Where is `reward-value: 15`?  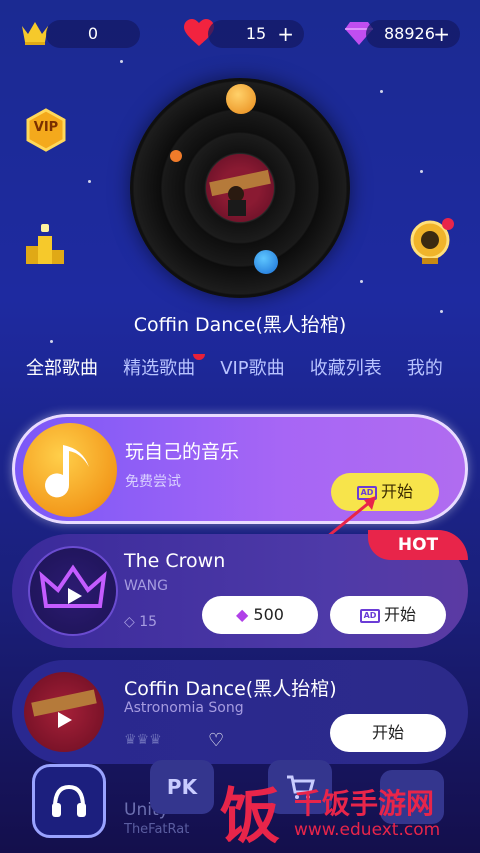
reward-value: 15 is located at coordinates (148, 622).